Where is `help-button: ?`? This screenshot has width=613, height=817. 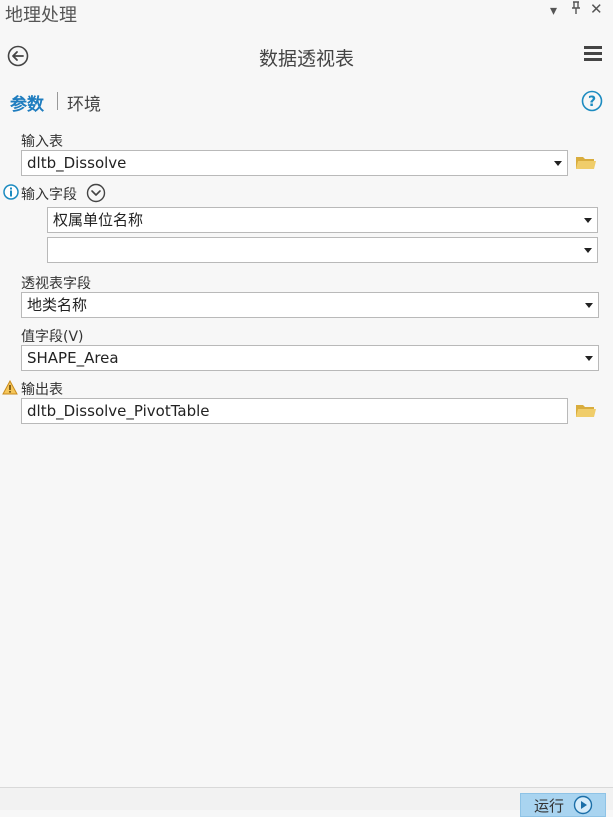 help-button: ? is located at coordinates (592, 101).